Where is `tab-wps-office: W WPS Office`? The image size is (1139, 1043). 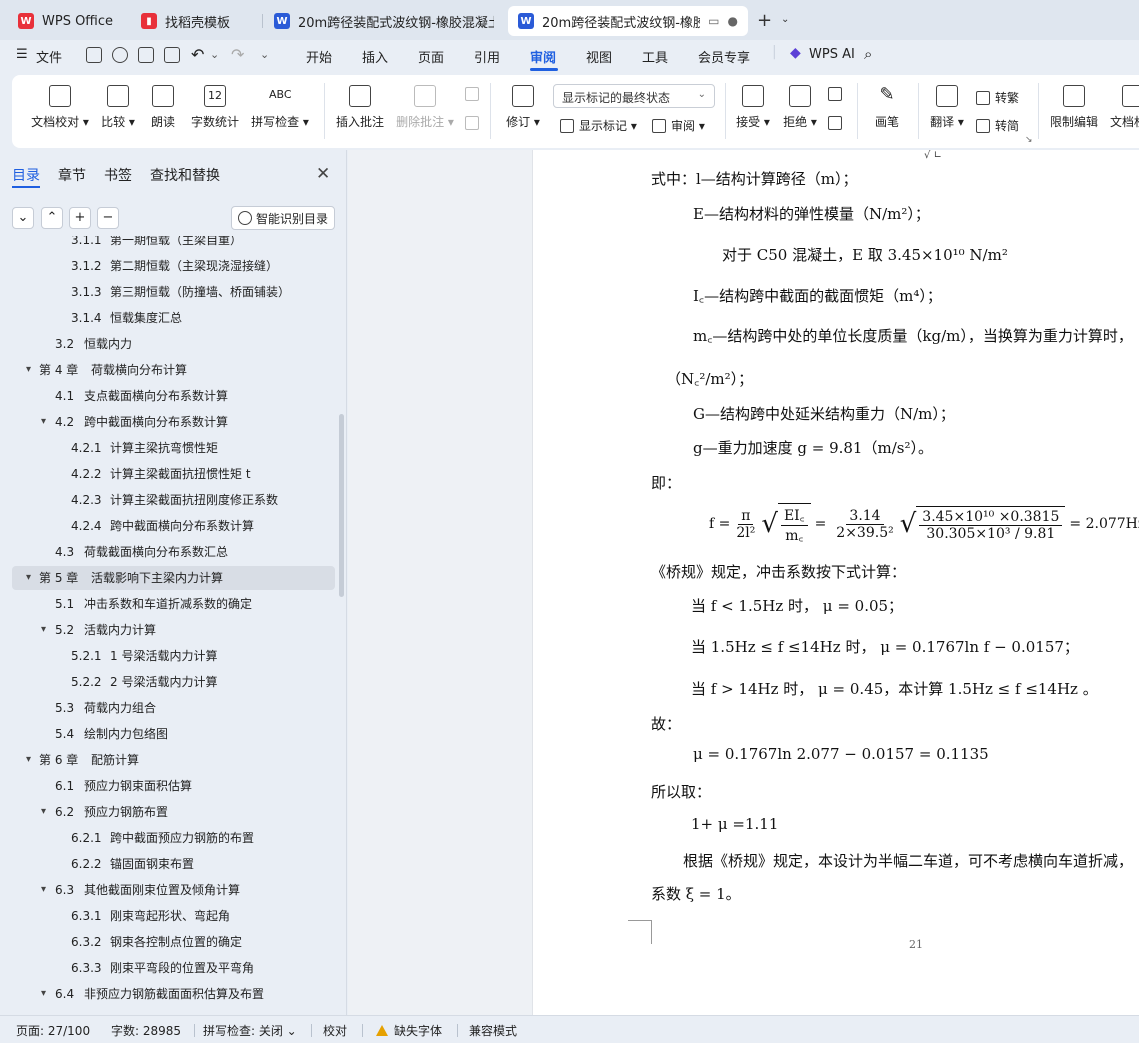
tab-wps-office: W WPS Office is located at coordinates (66, 21).